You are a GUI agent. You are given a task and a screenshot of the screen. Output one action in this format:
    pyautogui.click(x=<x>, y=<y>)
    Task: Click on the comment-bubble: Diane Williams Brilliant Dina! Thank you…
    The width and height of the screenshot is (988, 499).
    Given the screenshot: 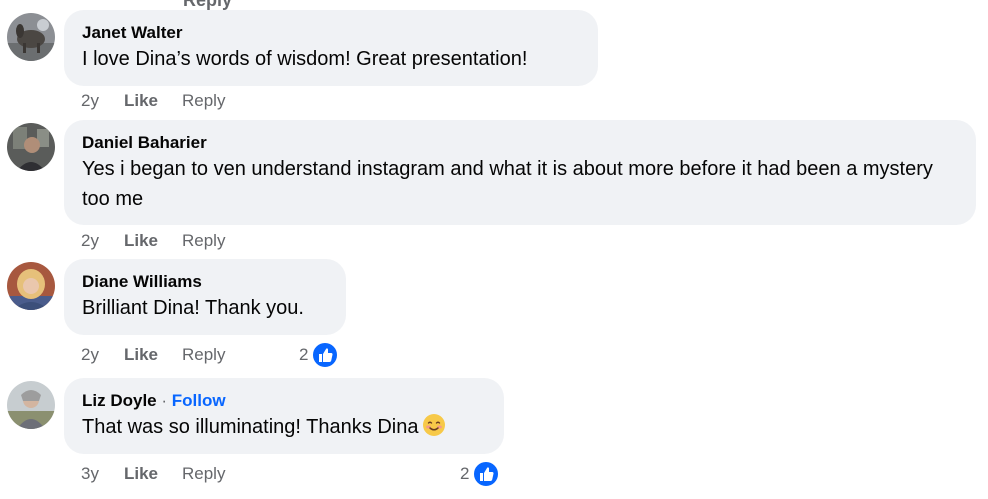 What is the action you would take?
    pyautogui.click(x=205, y=297)
    